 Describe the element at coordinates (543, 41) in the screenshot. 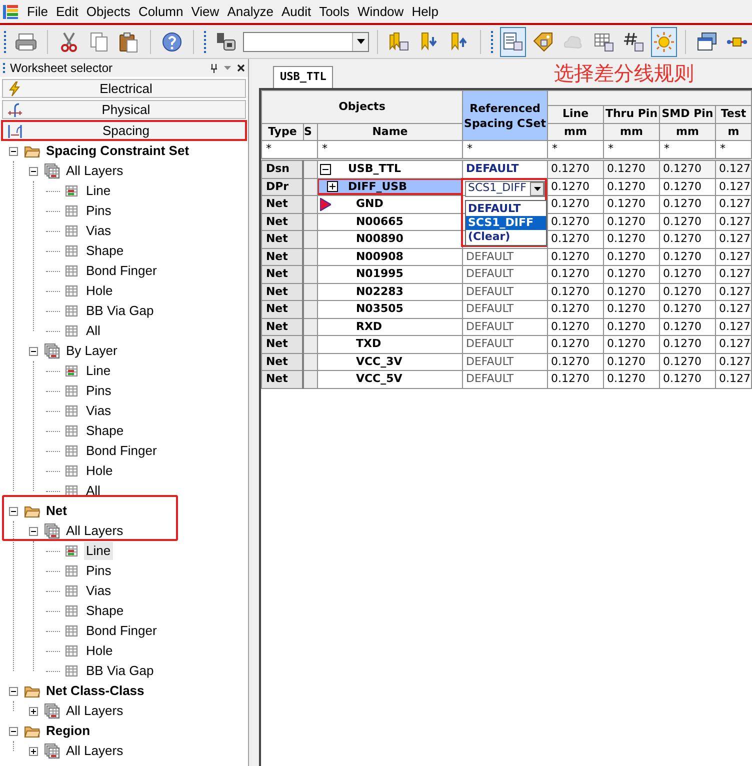

I see `tag-icon` at that location.